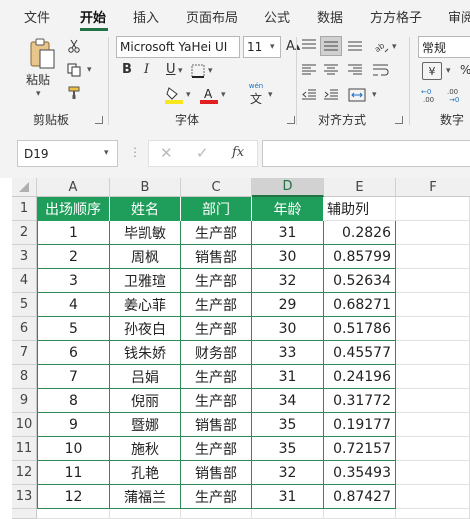 The height and width of the screenshot is (519, 470). What do you see at coordinates (444, 47) in the screenshot?
I see `number-format-select: 常规` at bounding box center [444, 47].